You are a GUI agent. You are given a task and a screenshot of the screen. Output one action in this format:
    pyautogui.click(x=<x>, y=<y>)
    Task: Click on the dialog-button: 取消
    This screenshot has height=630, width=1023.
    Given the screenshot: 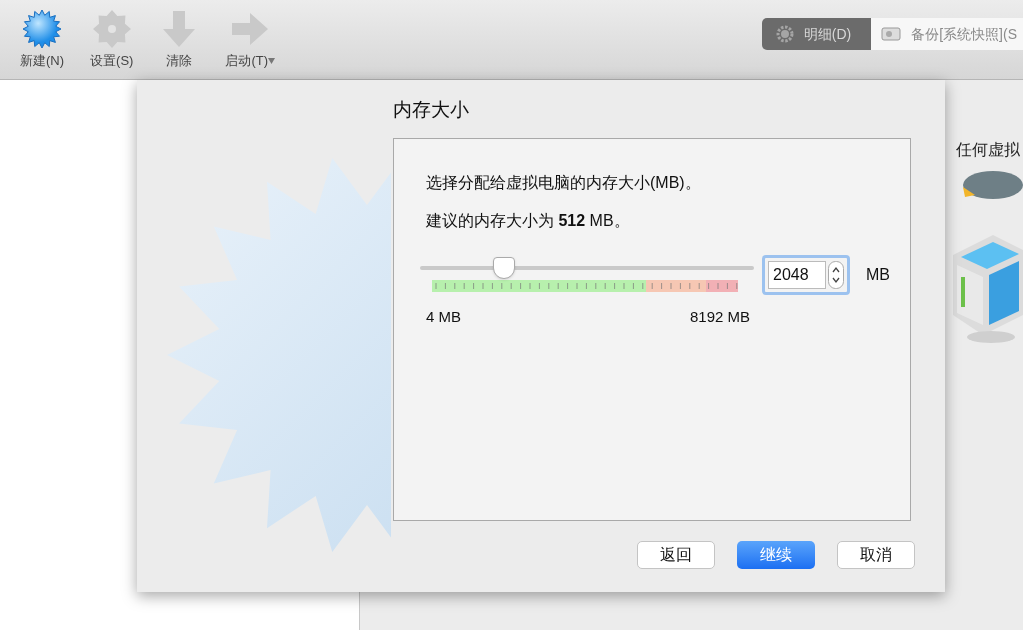 What is the action you would take?
    pyautogui.click(x=876, y=555)
    